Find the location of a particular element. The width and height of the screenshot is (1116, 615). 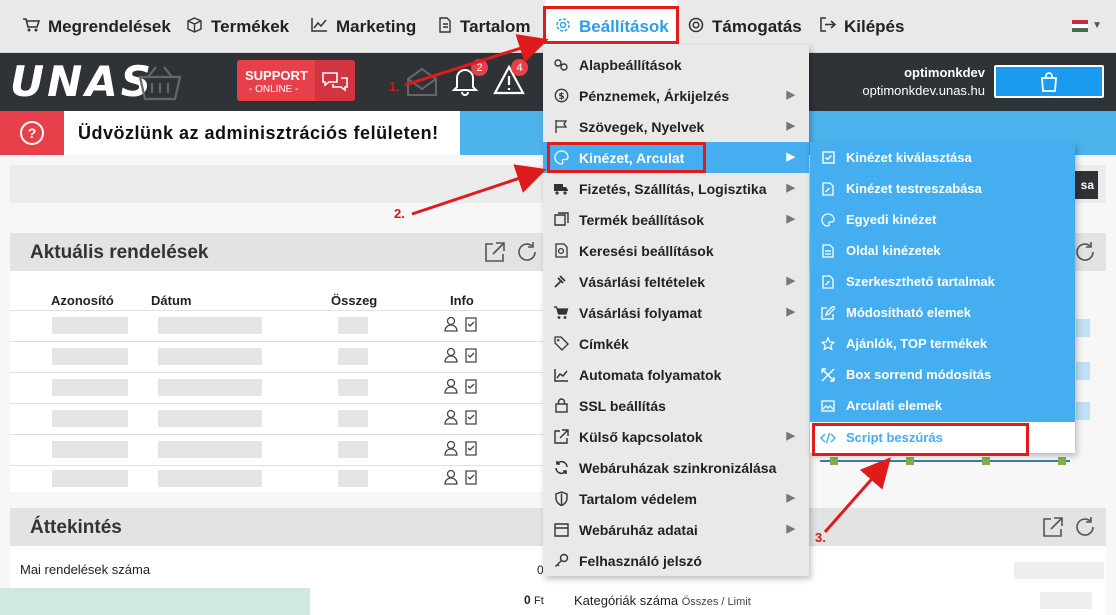

nav-label: Tartalom is located at coordinates (495, 26).